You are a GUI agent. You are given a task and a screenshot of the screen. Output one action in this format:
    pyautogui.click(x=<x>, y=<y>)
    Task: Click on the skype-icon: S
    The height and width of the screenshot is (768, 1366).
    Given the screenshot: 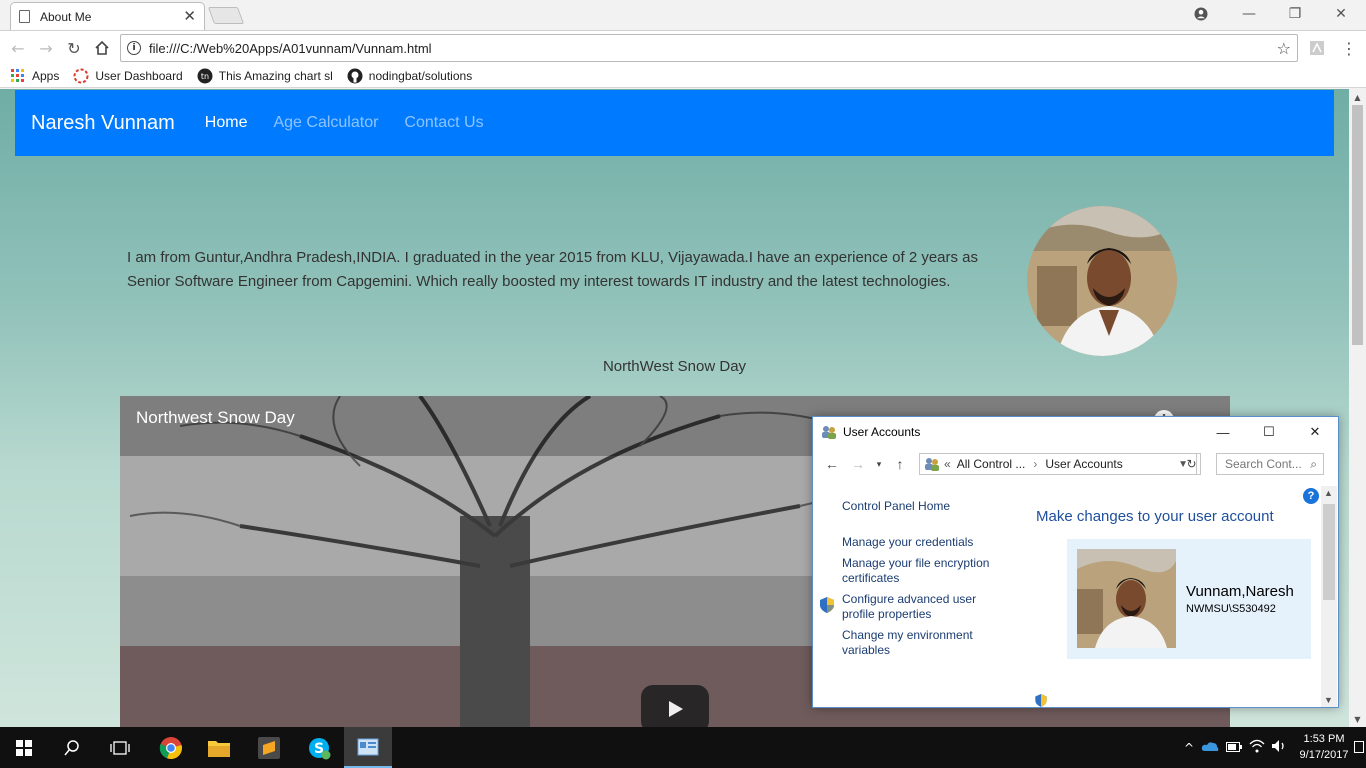 What is the action you would take?
    pyautogui.click(x=320, y=748)
    